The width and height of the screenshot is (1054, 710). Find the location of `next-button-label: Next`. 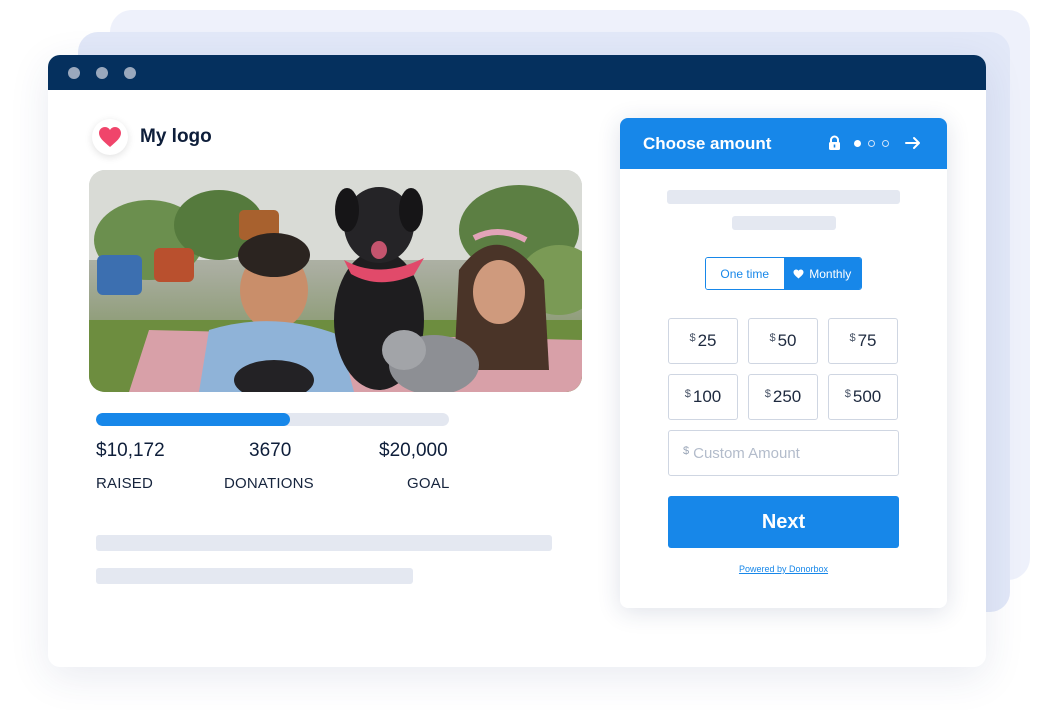

next-button-label: Next is located at coordinates (783, 521).